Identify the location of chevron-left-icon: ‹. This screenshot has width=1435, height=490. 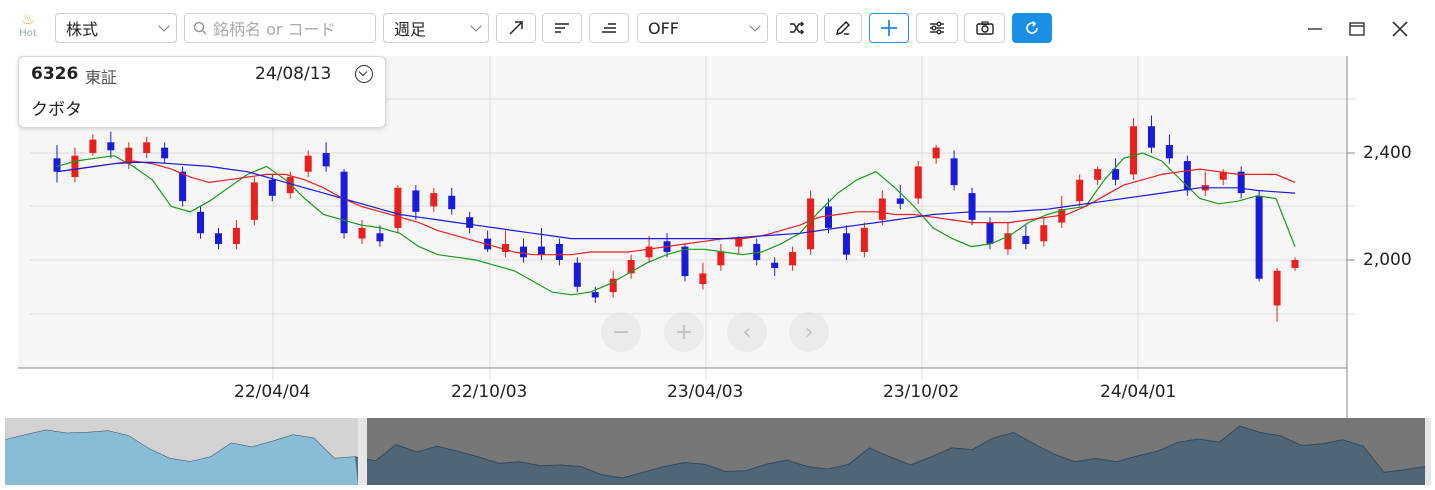
(747, 332).